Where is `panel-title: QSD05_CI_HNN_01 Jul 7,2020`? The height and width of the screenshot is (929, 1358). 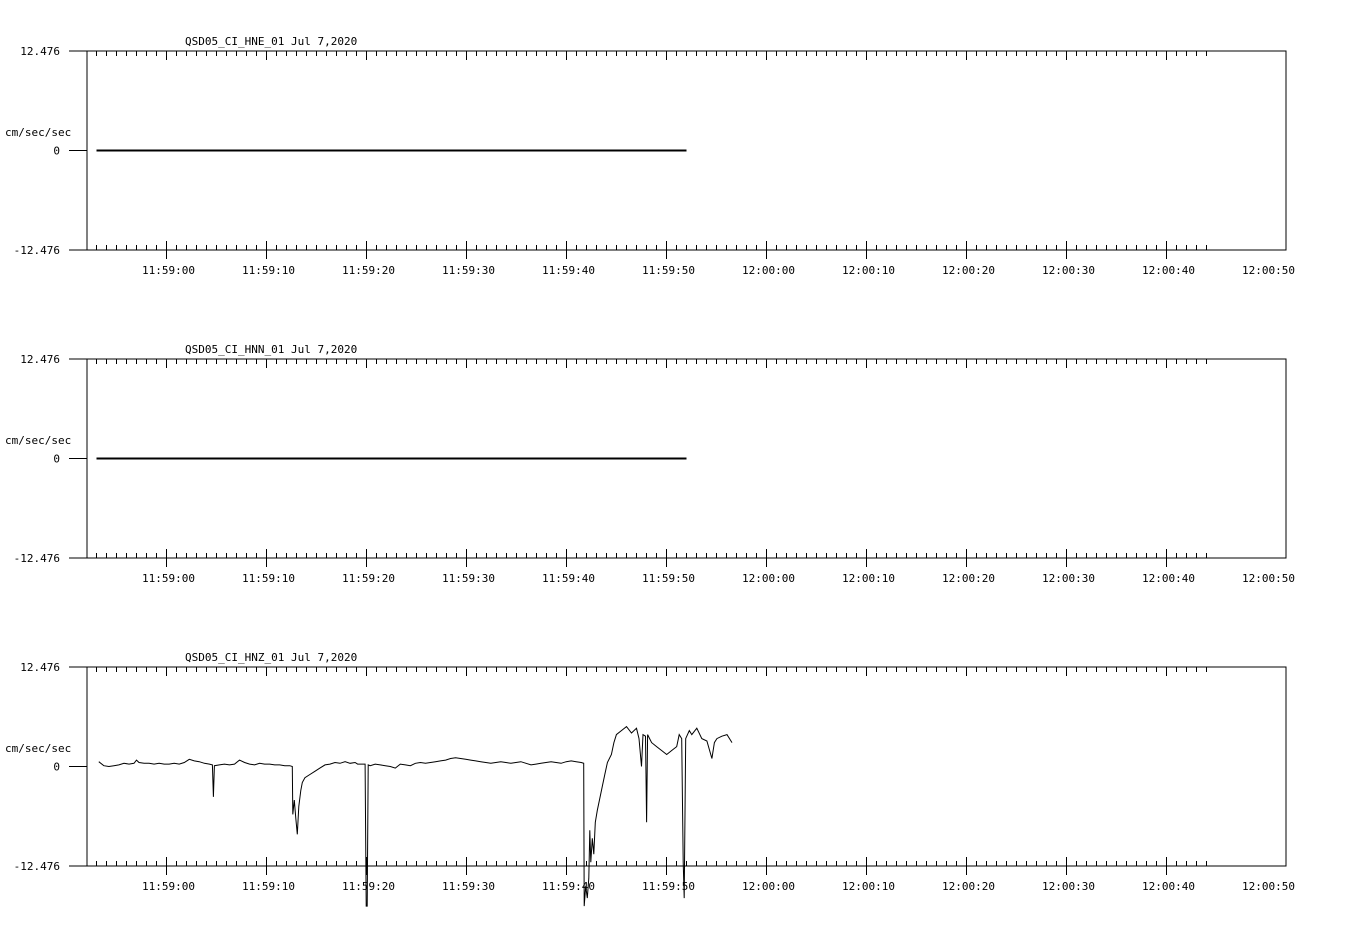
panel-title: QSD05_CI_HNN_01 Jul 7,2020 is located at coordinates (271, 349).